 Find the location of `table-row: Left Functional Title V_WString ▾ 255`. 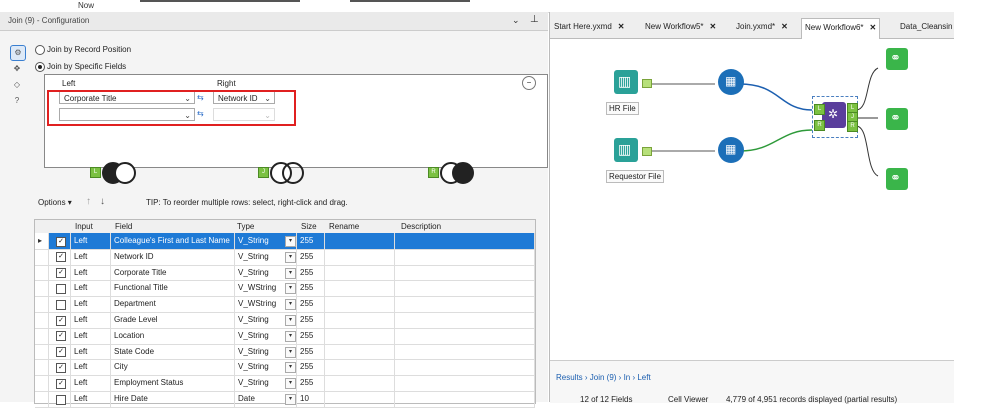

table-row: Left Functional Title V_WString ▾ 255 is located at coordinates (285, 289).